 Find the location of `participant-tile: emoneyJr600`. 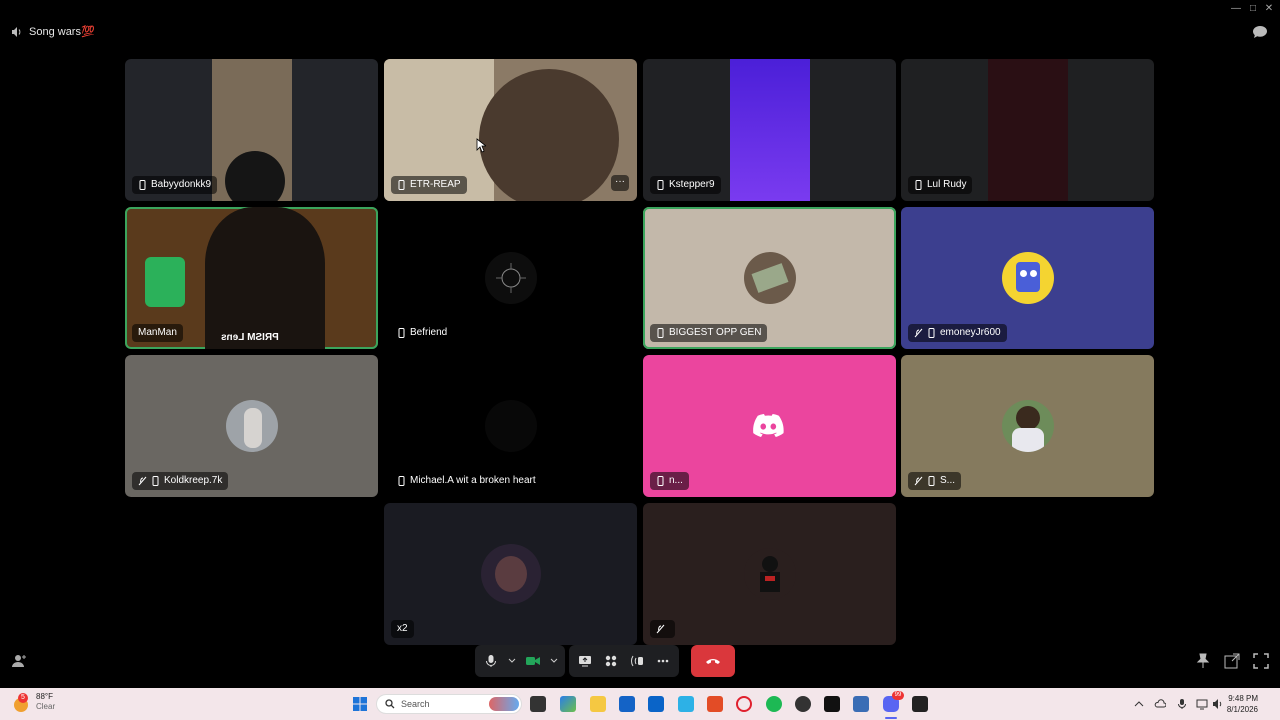

participant-tile: emoneyJr600 is located at coordinates (1027, 278).